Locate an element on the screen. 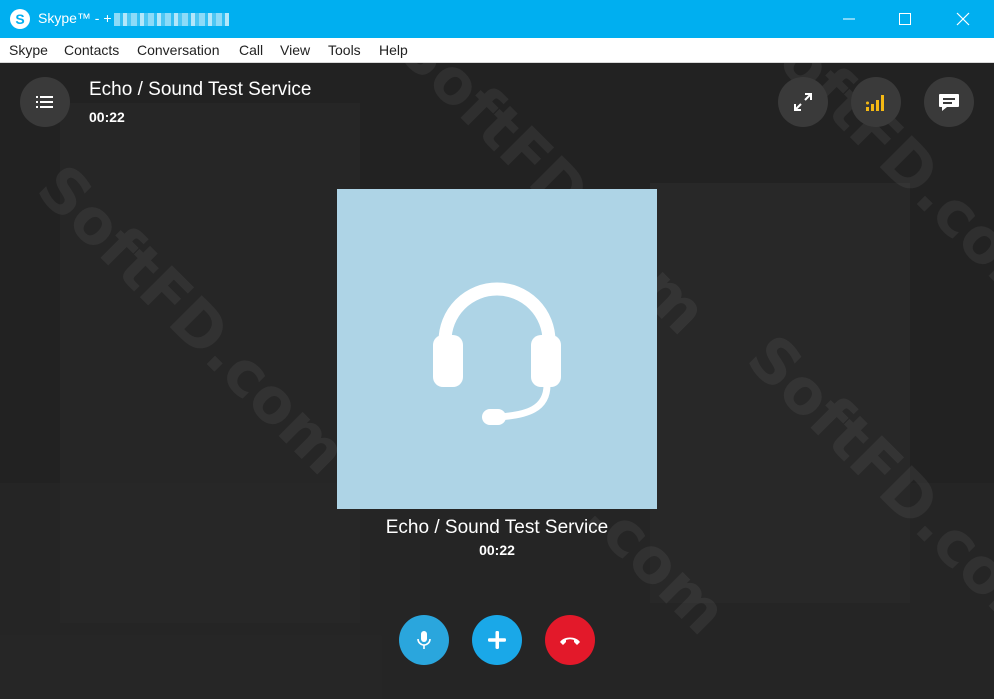 This screenshot has height=699, width=994. sidebar-toggle-button is located at coordinates (45, 102).